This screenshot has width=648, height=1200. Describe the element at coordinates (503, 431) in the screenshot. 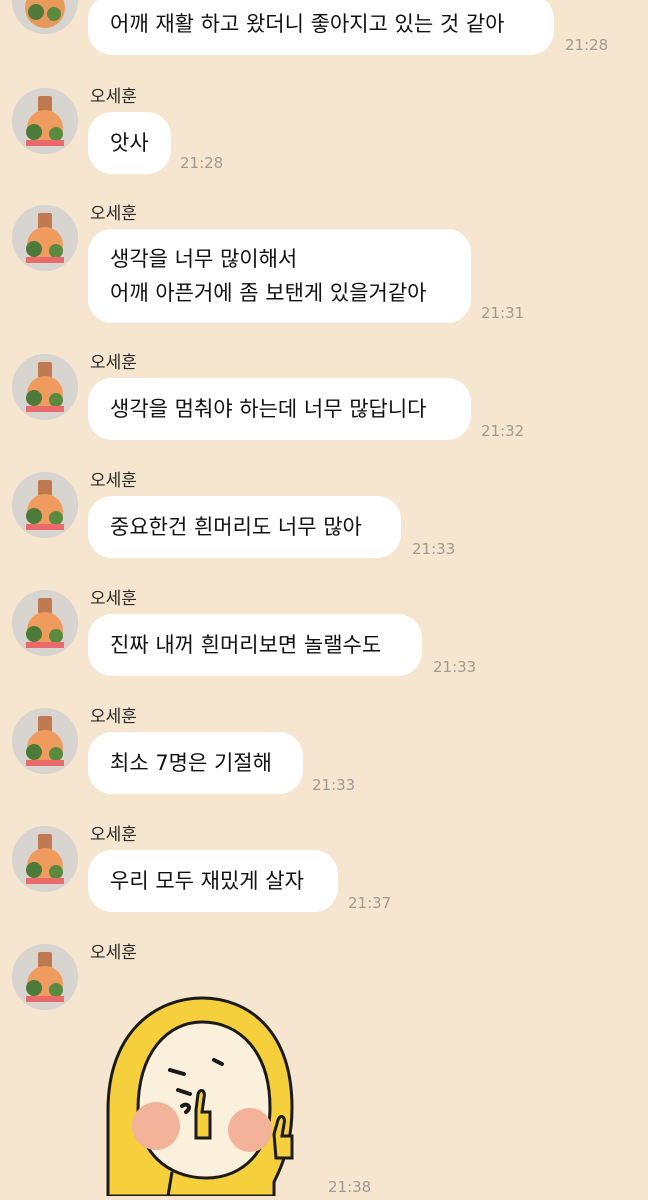

I see `message-timestamp: 21:32` at that location.